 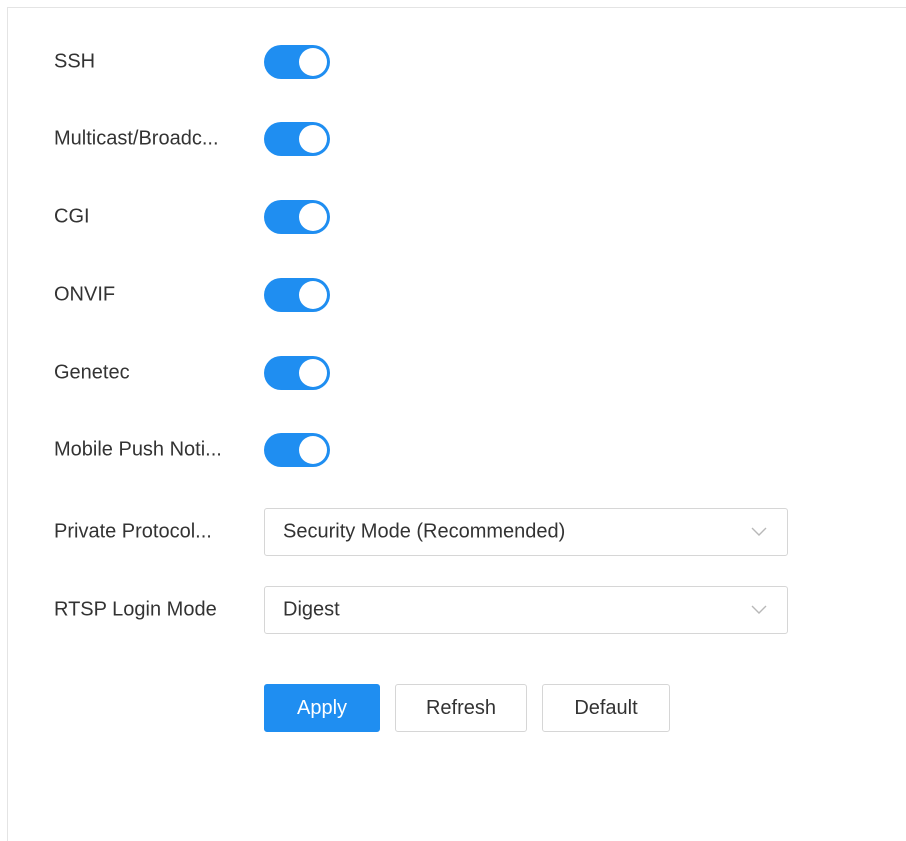 What do you see at coordinates (297, 62) in the screenshot?
I see `ssh-toggle` at bounding box center [297, 62].